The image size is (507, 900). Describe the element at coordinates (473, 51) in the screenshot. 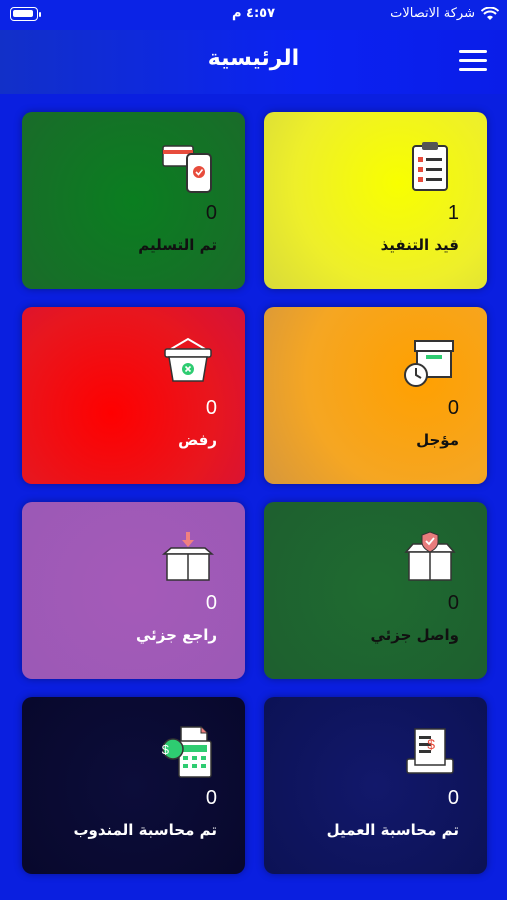

I see `hamburger-menu-icon` at that location.